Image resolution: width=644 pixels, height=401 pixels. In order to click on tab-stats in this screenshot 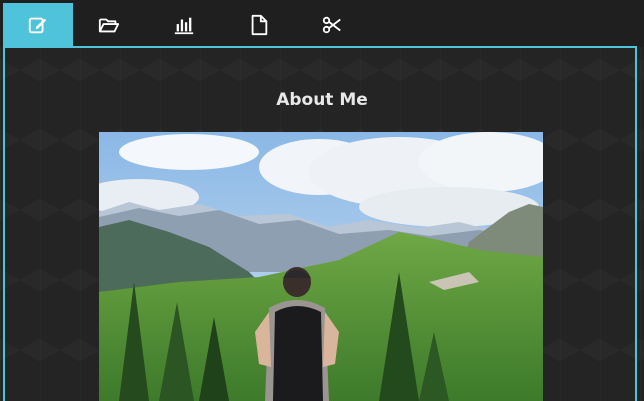, I will do `click(184, 25)`.